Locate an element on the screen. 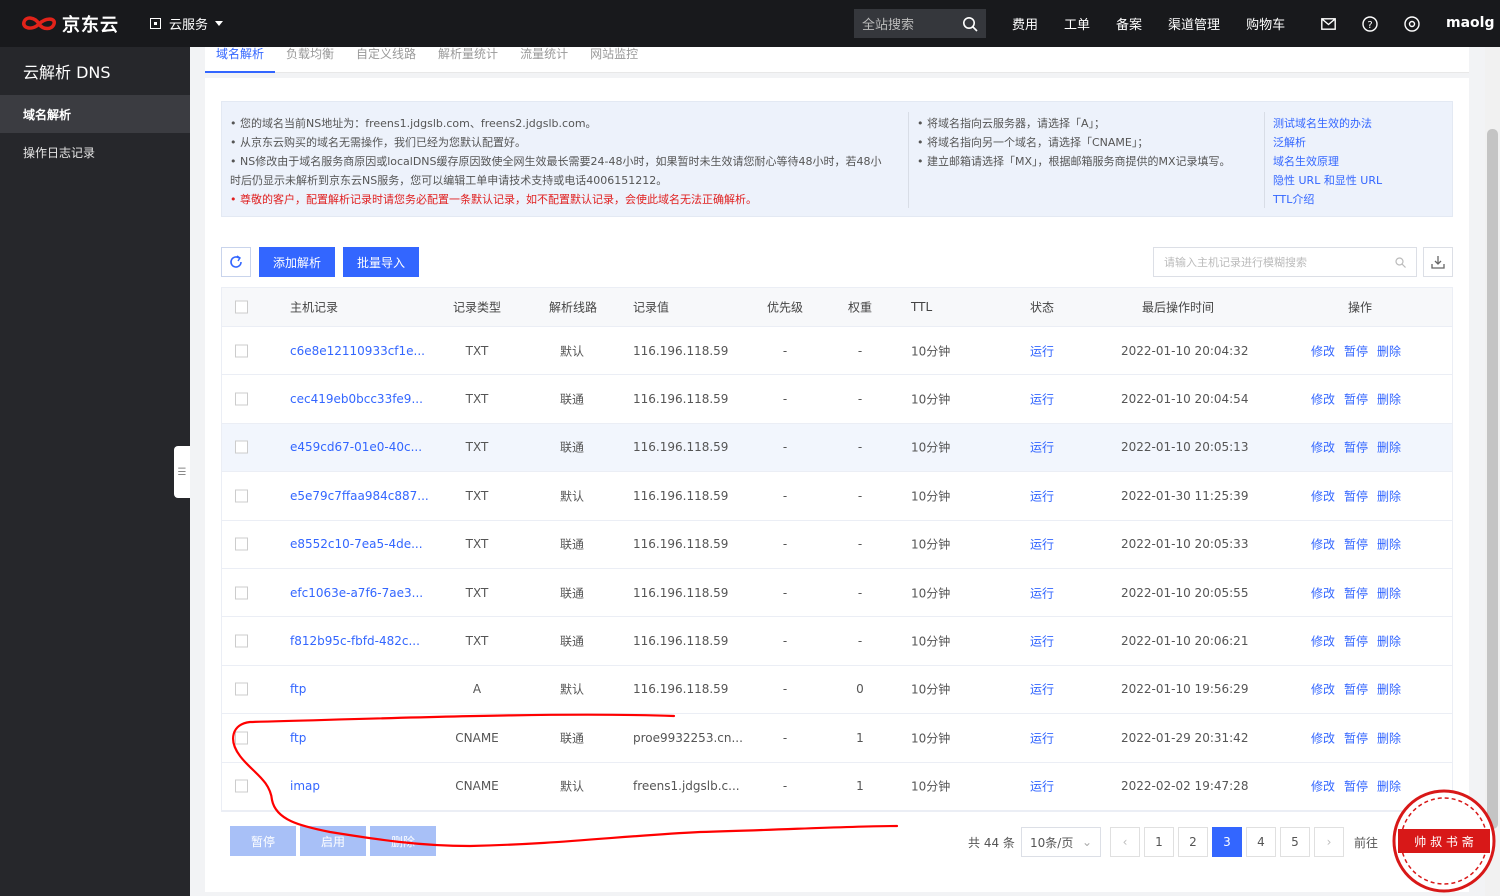 The image size is (1500, 896). tab-load-balancing: 负载均衡 is located at coordinates (310, 60).